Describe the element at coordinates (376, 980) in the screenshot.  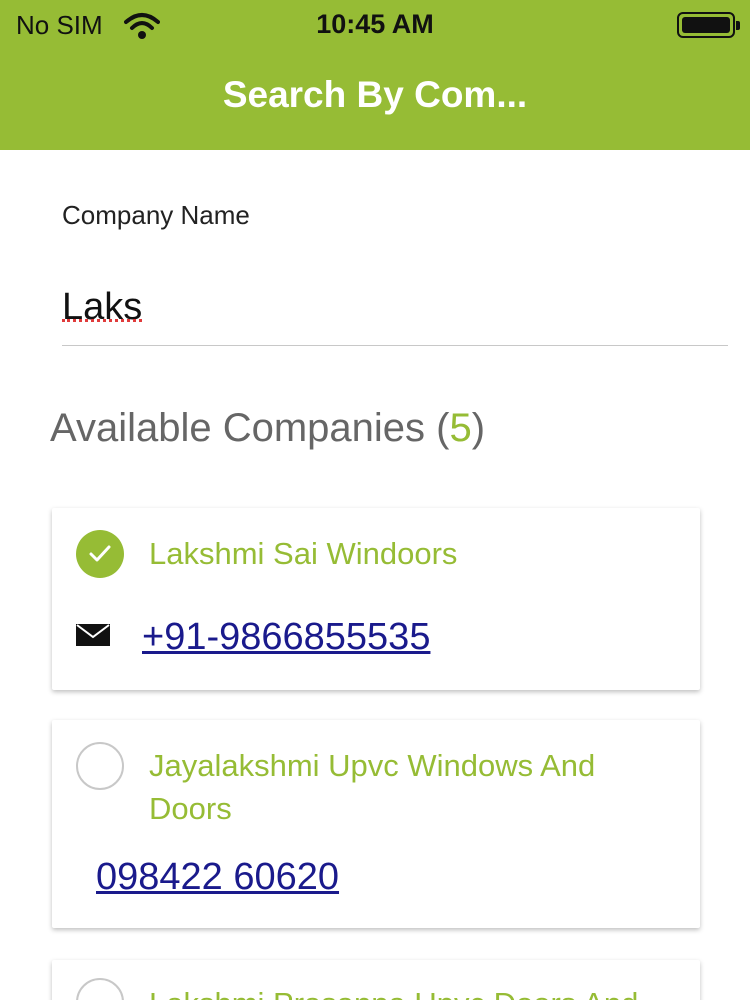
I see `company-card: Lakshmi Prasanna Upvc Doors And` at that location.